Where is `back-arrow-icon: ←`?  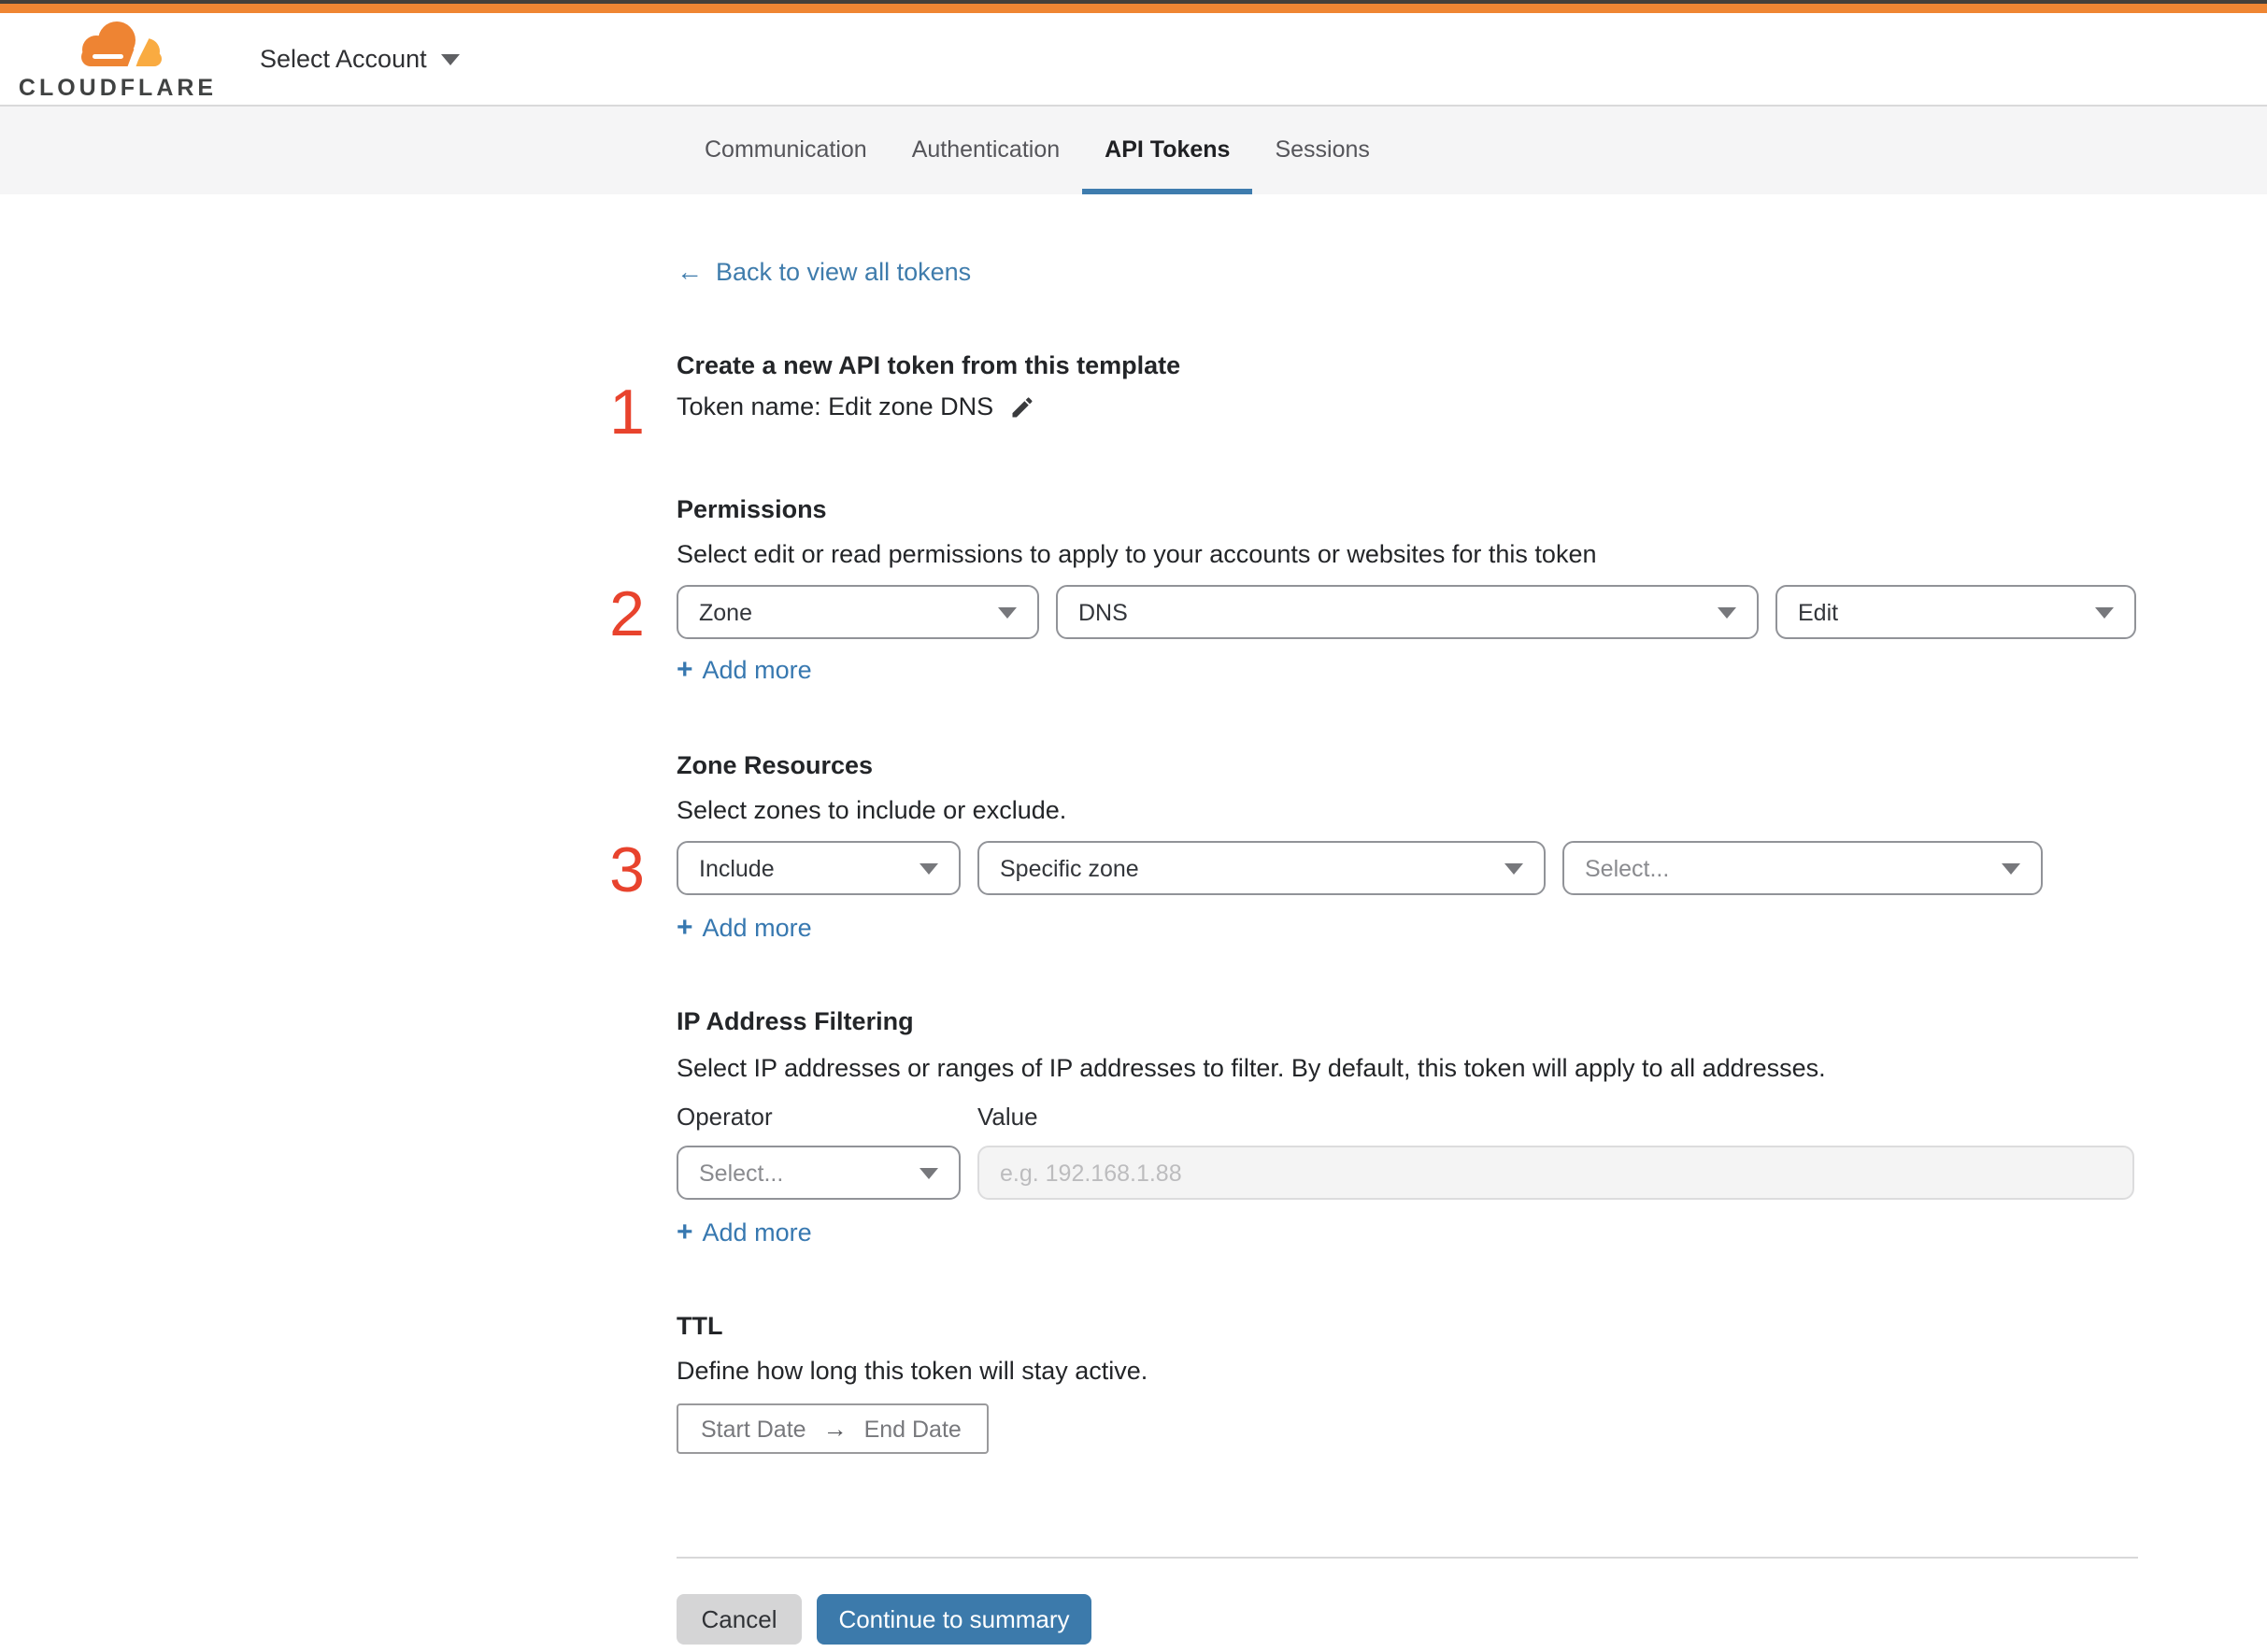 back-arrow-icon: ← is located at coordinates (690, 271).